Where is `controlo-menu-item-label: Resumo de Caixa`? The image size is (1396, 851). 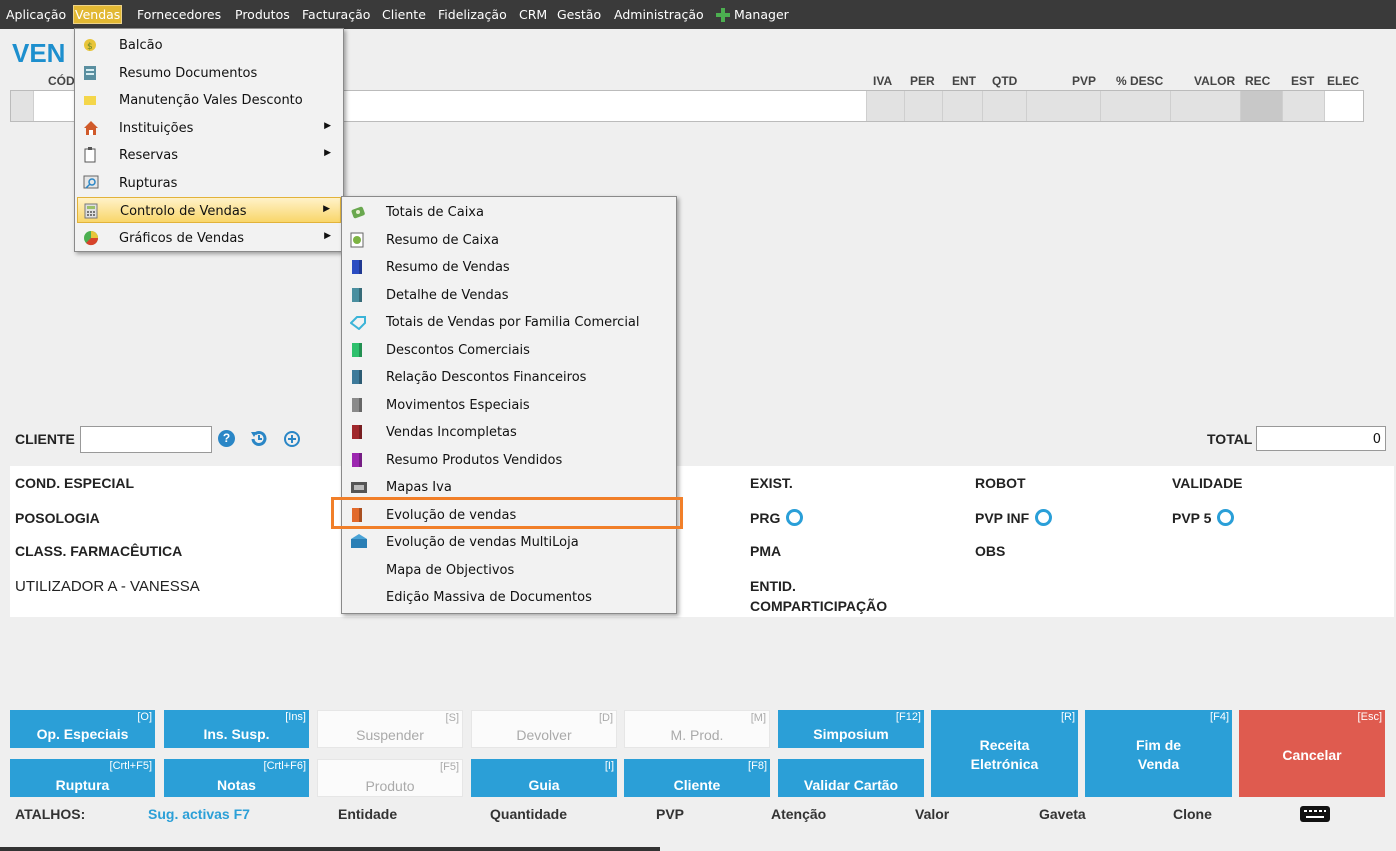
controlo-menu-item-label: Resumo de Caixa is located at coordinates (442, 240).